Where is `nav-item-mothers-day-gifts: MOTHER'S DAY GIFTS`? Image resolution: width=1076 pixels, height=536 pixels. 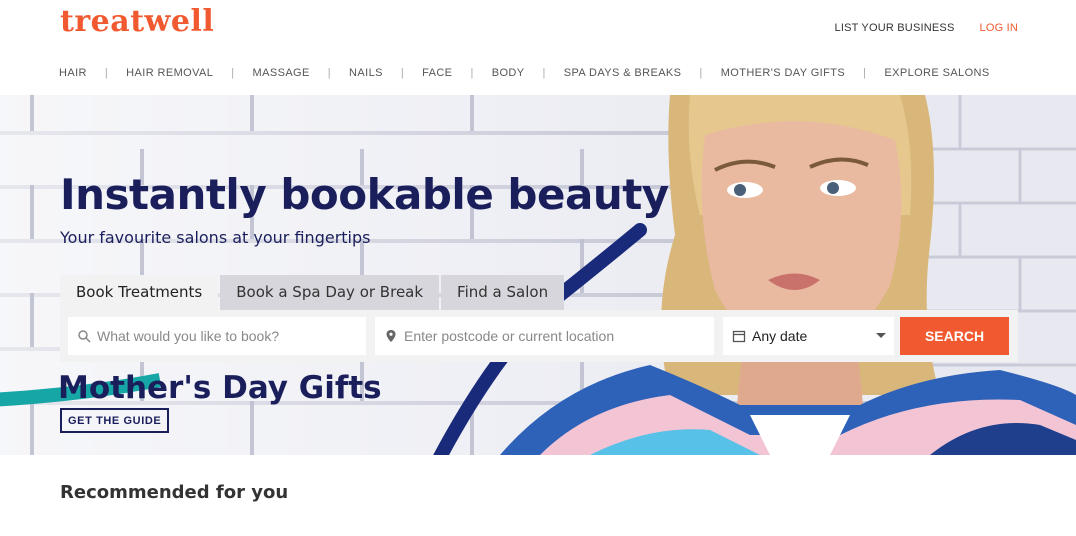
nav-item-mothers-day-gifts: MOTHER'S DAY GIFTS is located at coordinates (783, 73).